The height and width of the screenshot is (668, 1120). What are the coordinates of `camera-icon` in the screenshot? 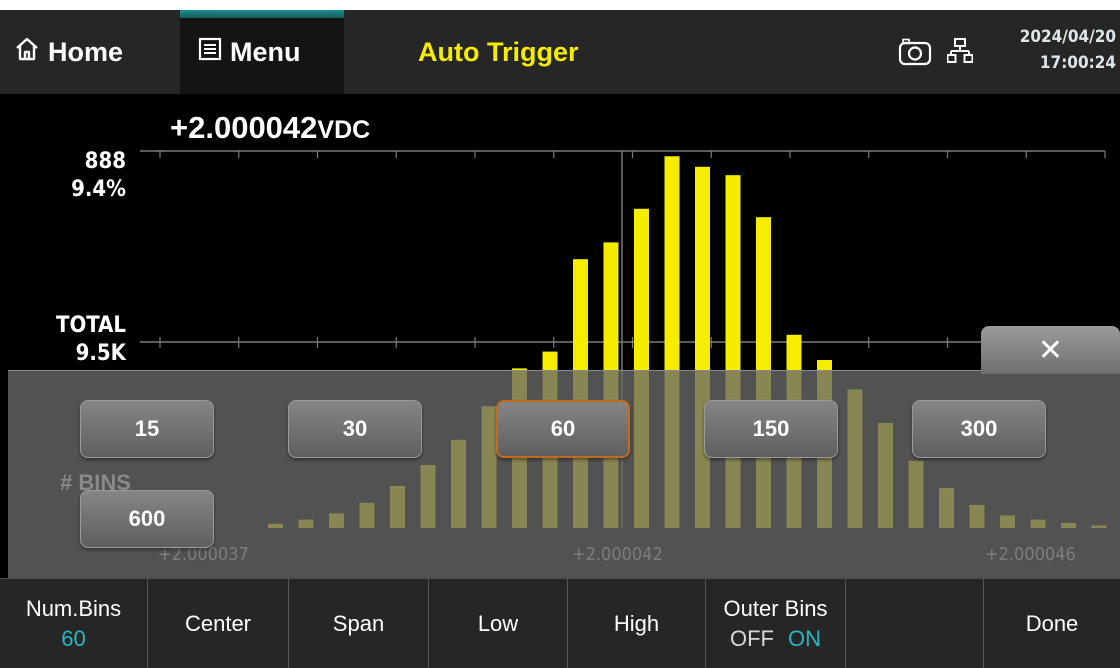 It's located at (915, 54).